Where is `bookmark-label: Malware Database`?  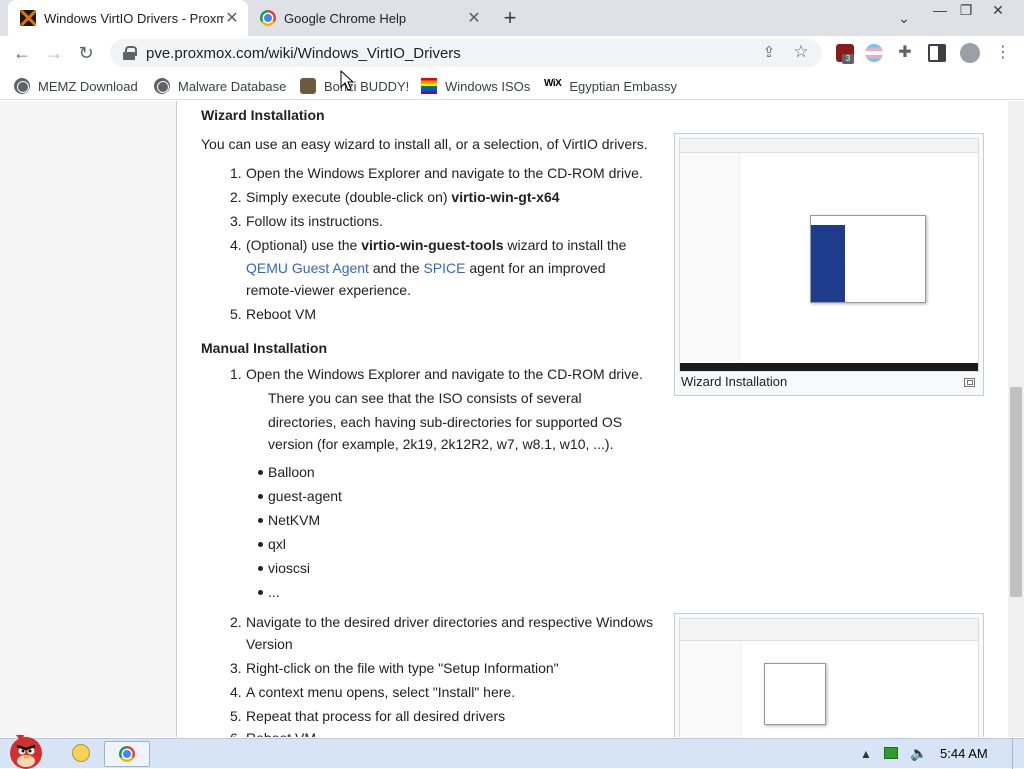 bookmark-label: Malware Database is located at coordinates (232, 86).